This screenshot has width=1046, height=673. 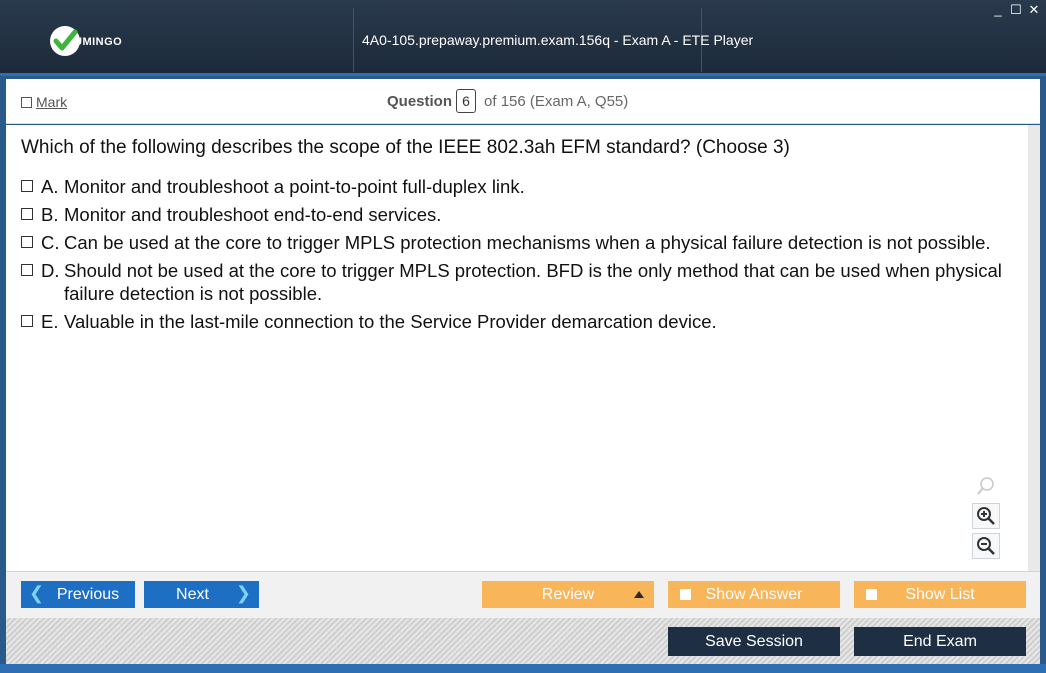 I want to click on minimize-button: _, so click(x=998, y=10).